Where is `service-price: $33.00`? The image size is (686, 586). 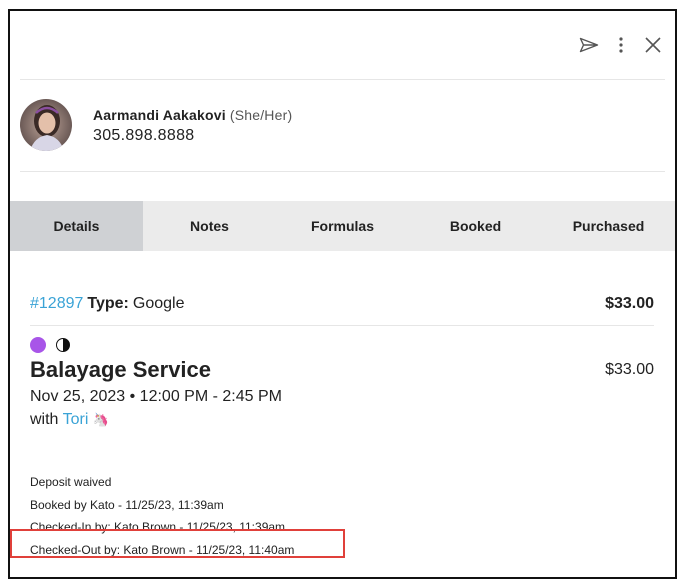
service-price: $33.00 is located at coordinates (629, 369).